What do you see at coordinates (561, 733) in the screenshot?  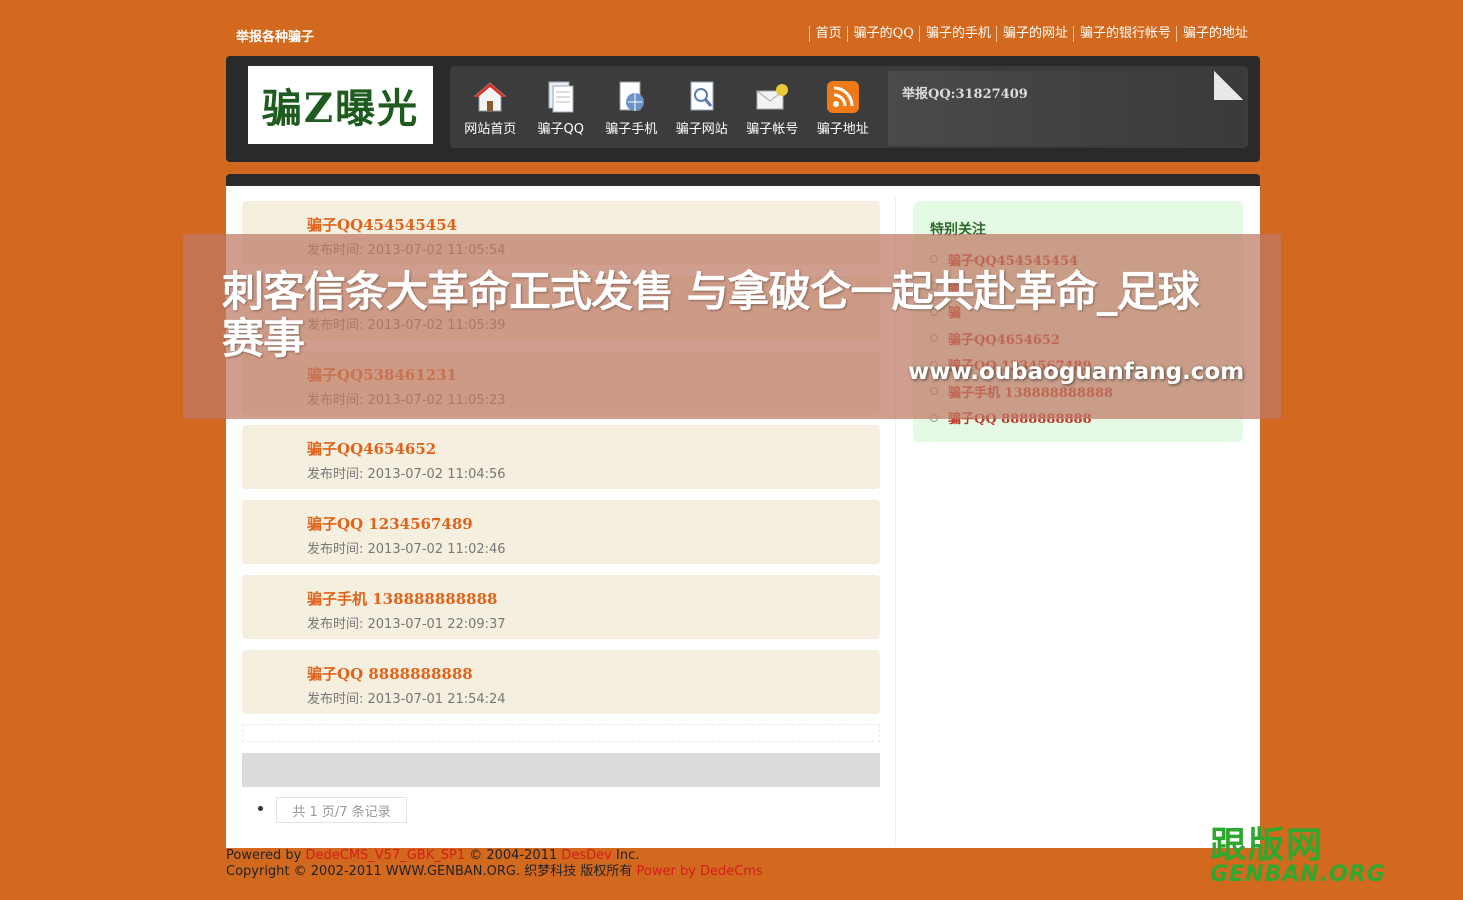 I see `dotted-box` at bounding box center [561, 733].